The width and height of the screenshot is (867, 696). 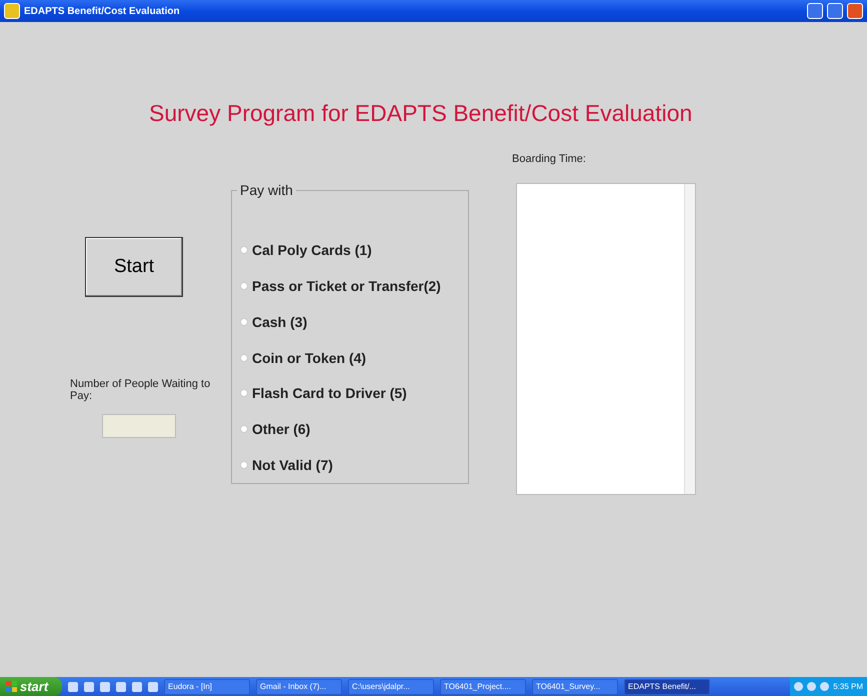 I want to click on windows-flag-icon, so click(x=11, y=686).